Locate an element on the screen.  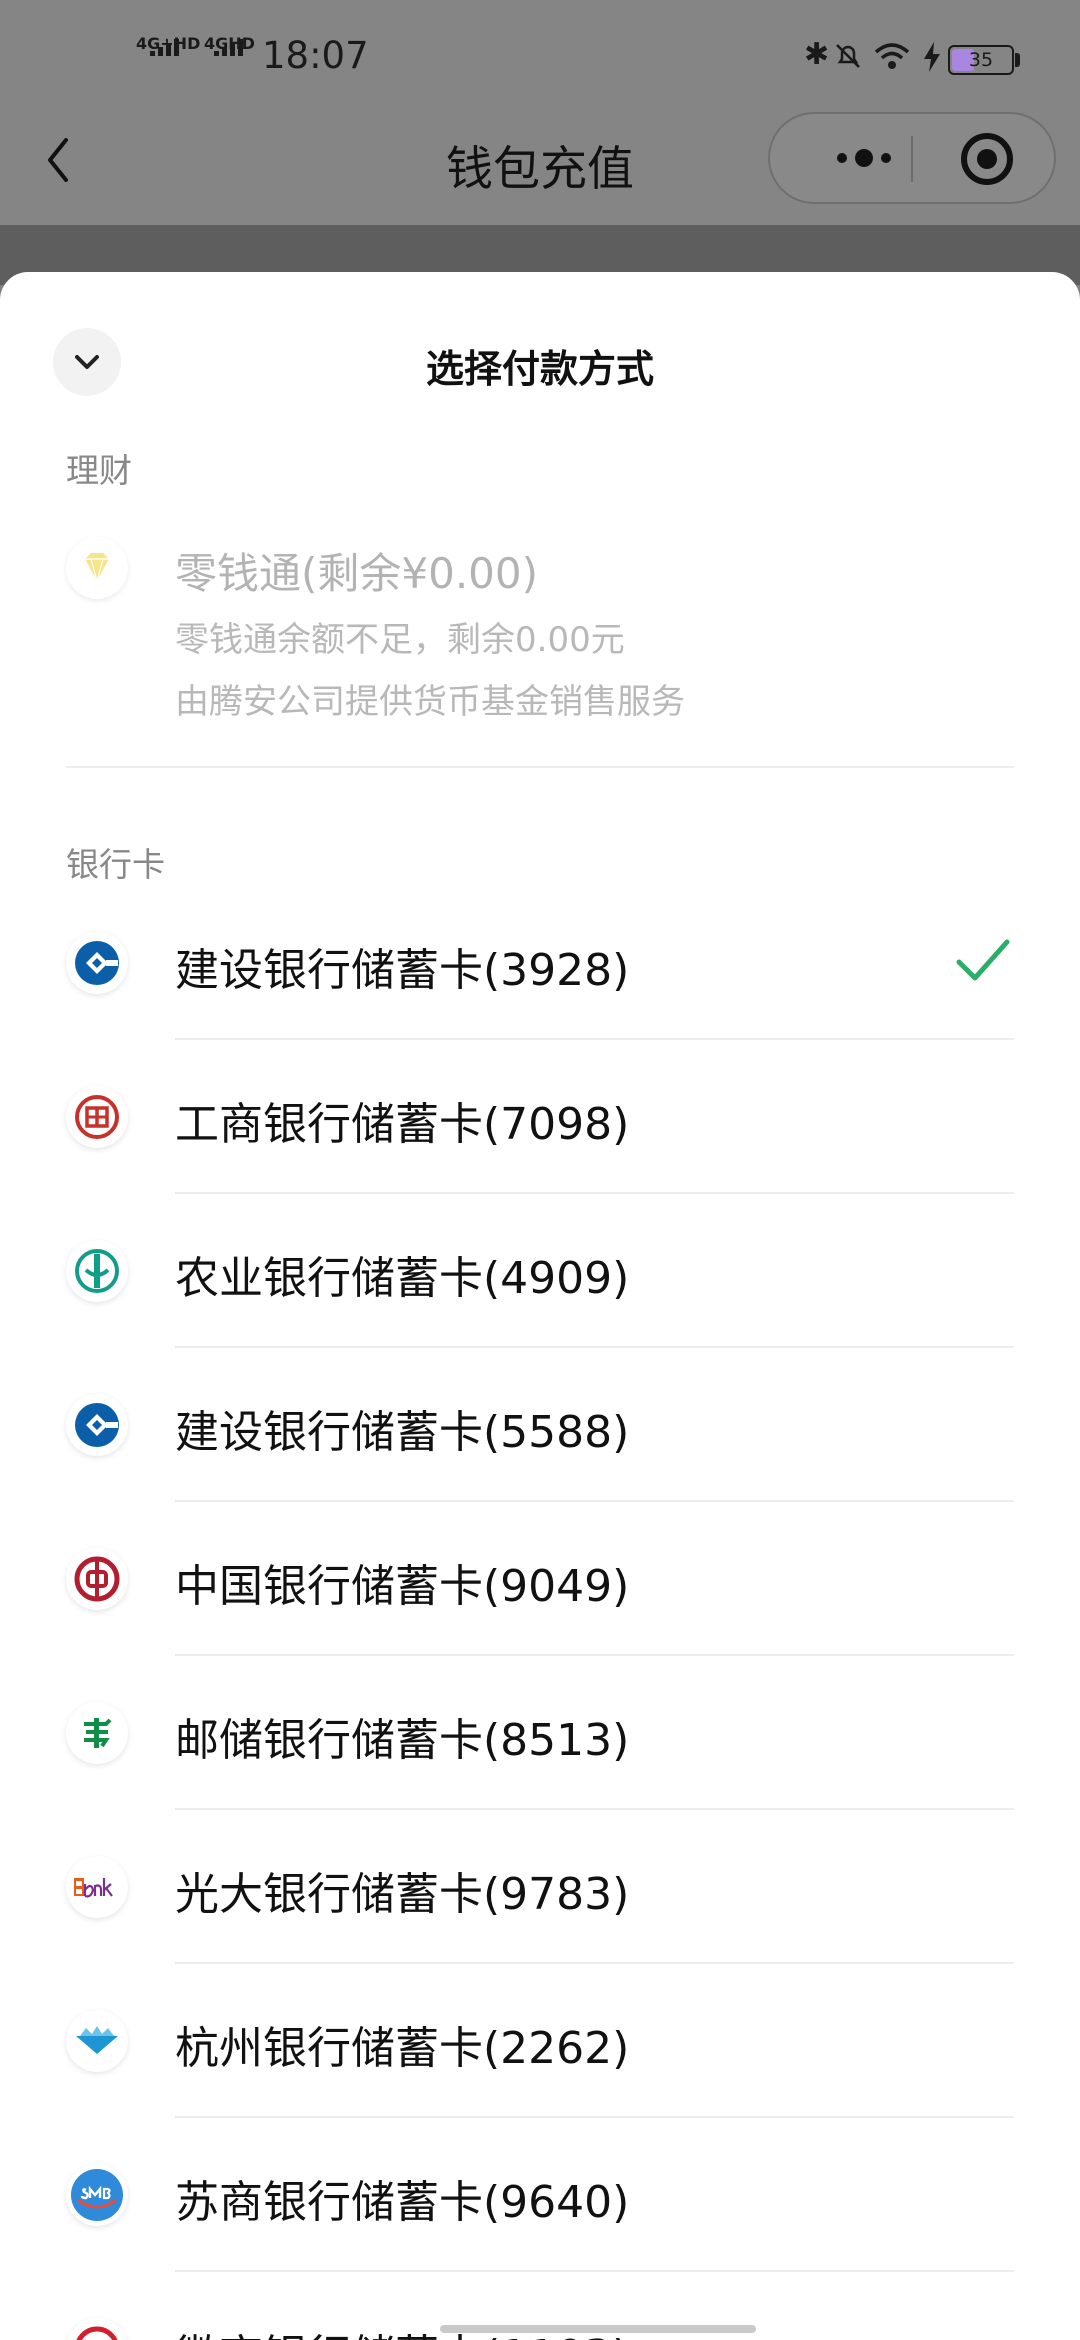
bank-card-option: 杭州银行储蓄卡(2262) is located at coordinates (540, 2041).